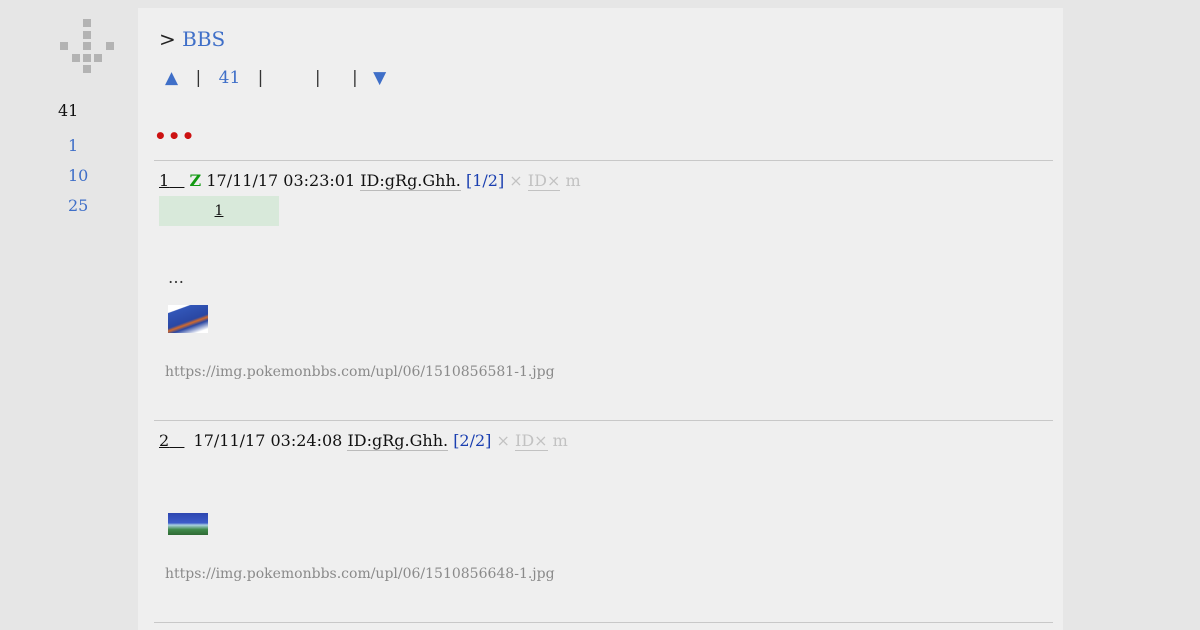  Describe the element at coordinates (230, 78) in the screenshot. I see `post-count-link: 41` at that location.